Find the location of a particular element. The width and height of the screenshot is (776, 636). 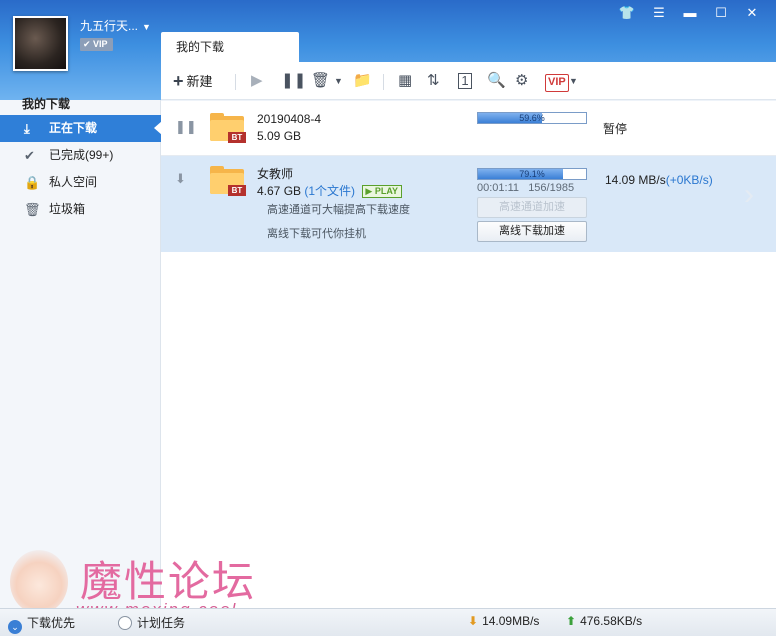

task-status: 暂停 is located at coordinates (615, 129).